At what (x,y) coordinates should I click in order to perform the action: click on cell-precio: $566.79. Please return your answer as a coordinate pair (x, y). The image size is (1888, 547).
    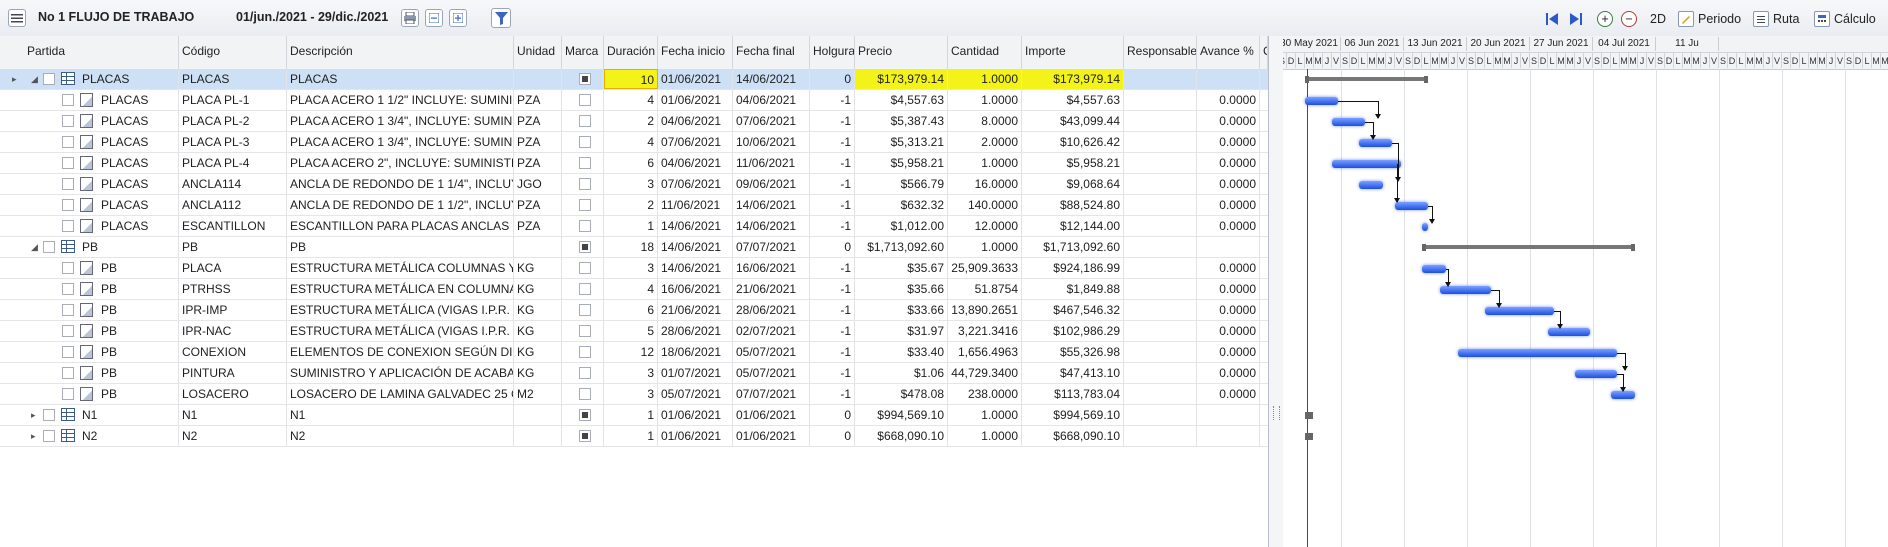
    Looking at the image, I should click on (901, 184).